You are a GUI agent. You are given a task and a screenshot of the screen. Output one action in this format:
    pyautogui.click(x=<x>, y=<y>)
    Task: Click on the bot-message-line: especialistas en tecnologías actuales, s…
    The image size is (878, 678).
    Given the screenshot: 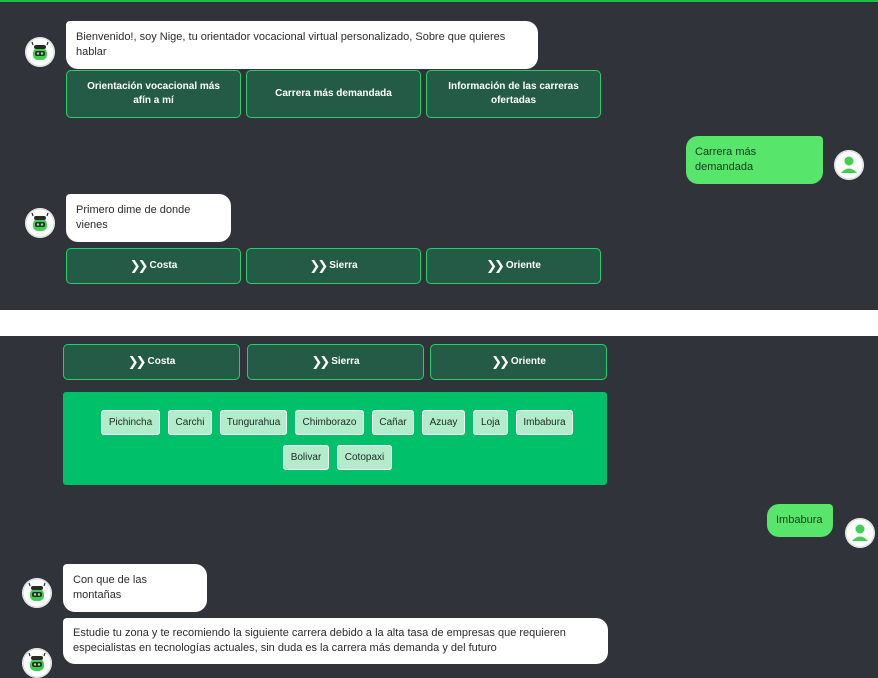 What is the action you would take?
    pyautogui.click(x=285, y=648)
    